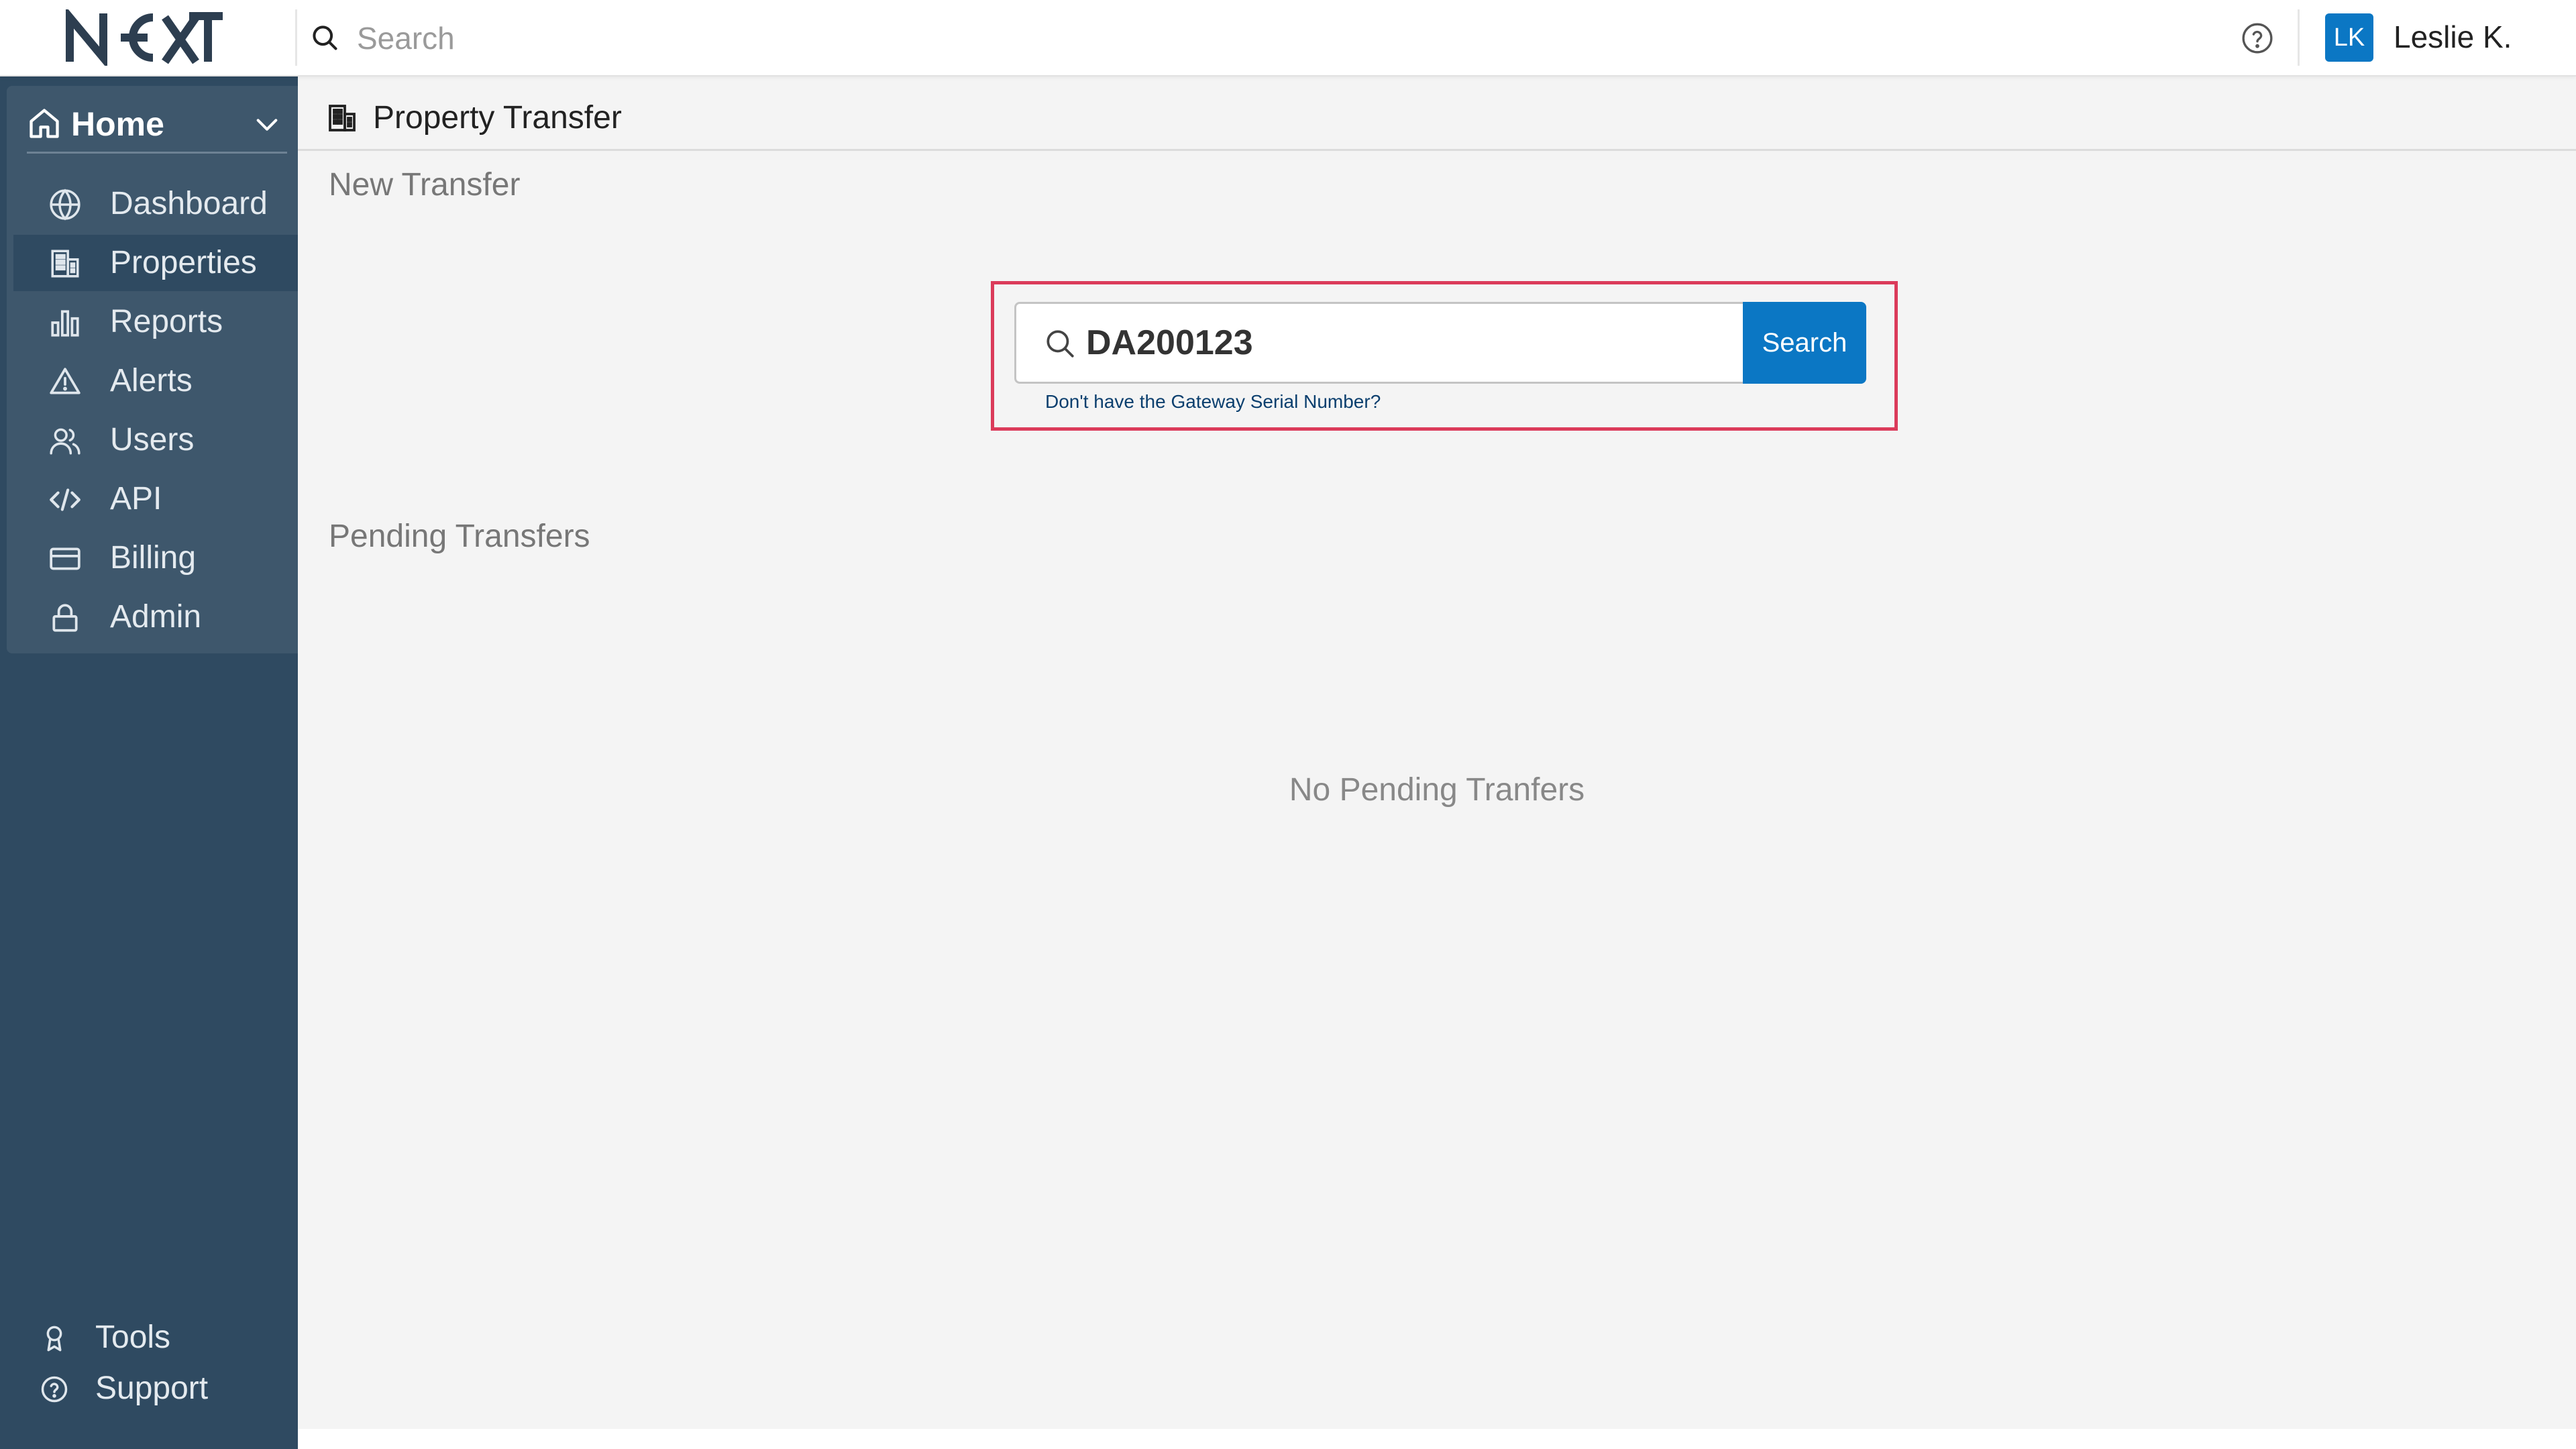 Image resolution: width=2576 pixels, height=1449 pixels. I want to click on globe-icon, so click(65, 204).